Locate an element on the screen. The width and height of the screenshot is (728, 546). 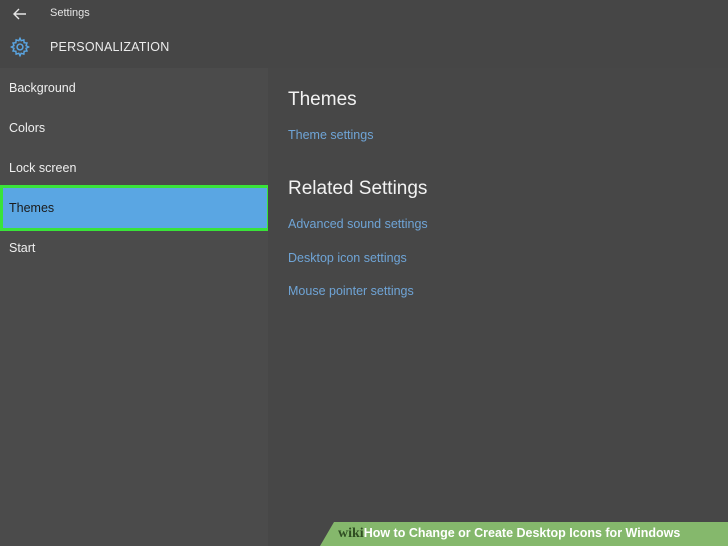
themes-heading: Themes is located at coordinates (322, 99).